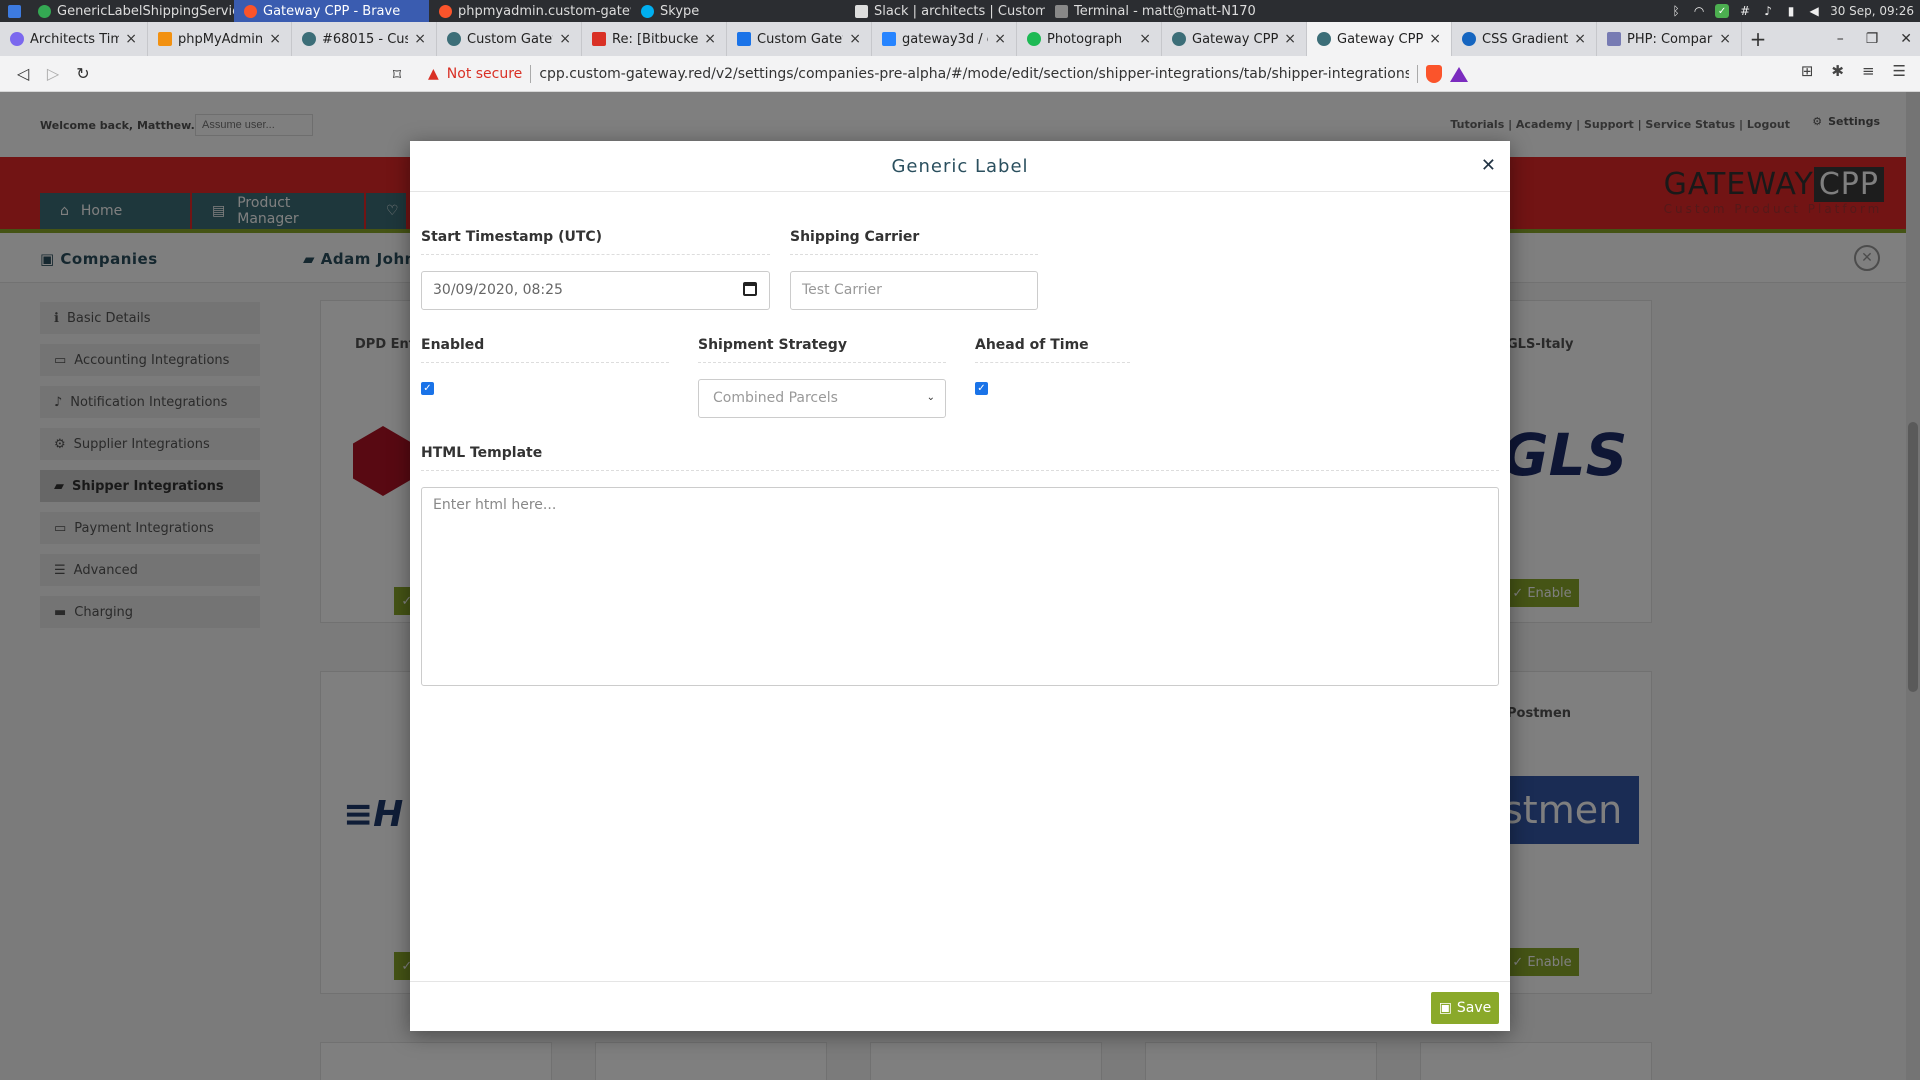 This screenshot has width=1920, height=1080. What do you see at coordinates (861, 11) in the screenshot?
I see `slack-icon` at bounding box center [861, 11].